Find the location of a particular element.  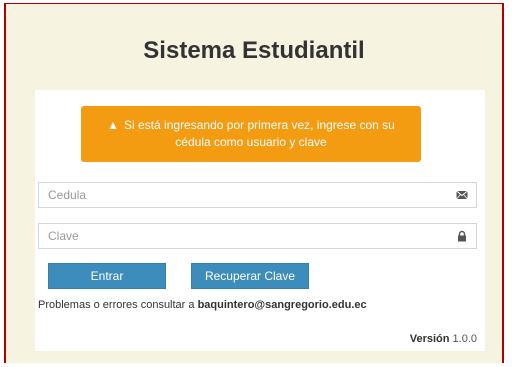

clave-field is located at coordinates (257, 236).